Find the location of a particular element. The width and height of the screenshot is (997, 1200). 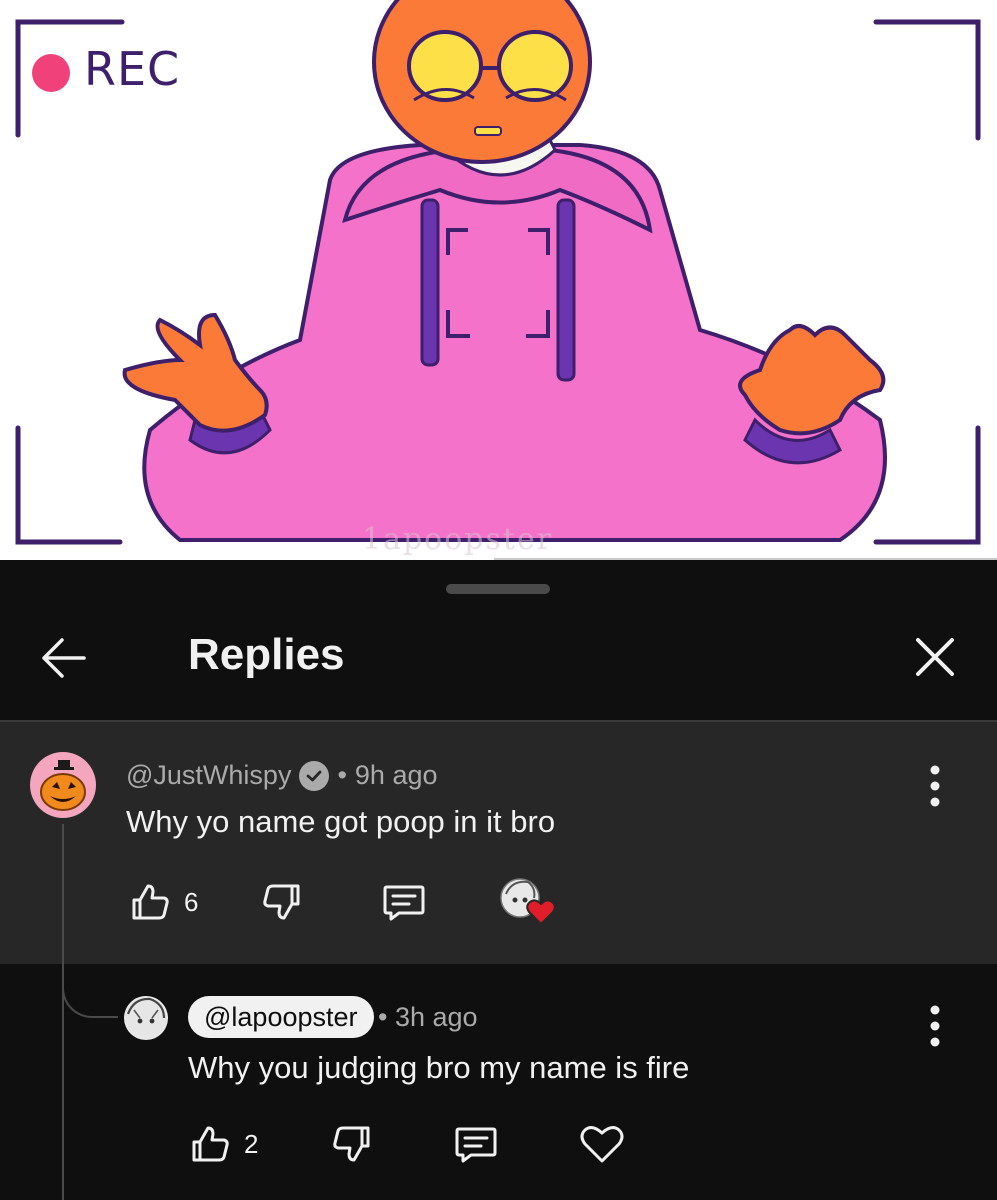

back-button is located at coordinates (64, 658).